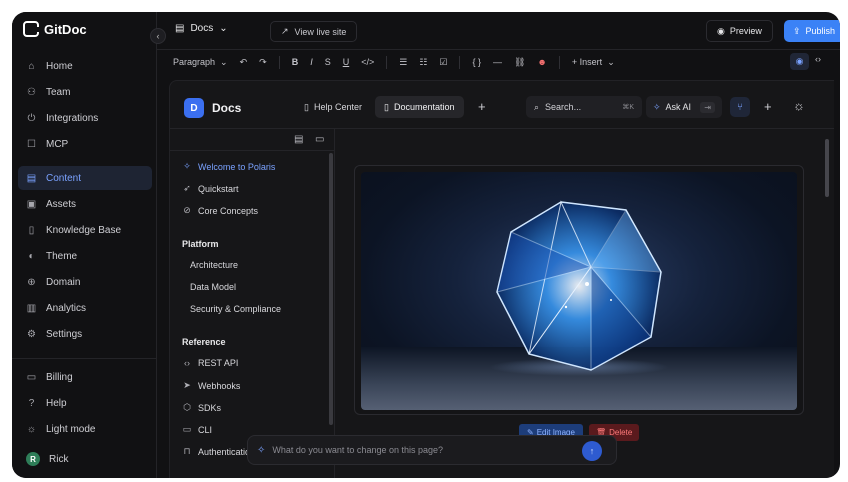 The width and height of the screenshot is (848, 482). I want to click on sidebar-item-assets: ▣ Assets, so click(85, 204).